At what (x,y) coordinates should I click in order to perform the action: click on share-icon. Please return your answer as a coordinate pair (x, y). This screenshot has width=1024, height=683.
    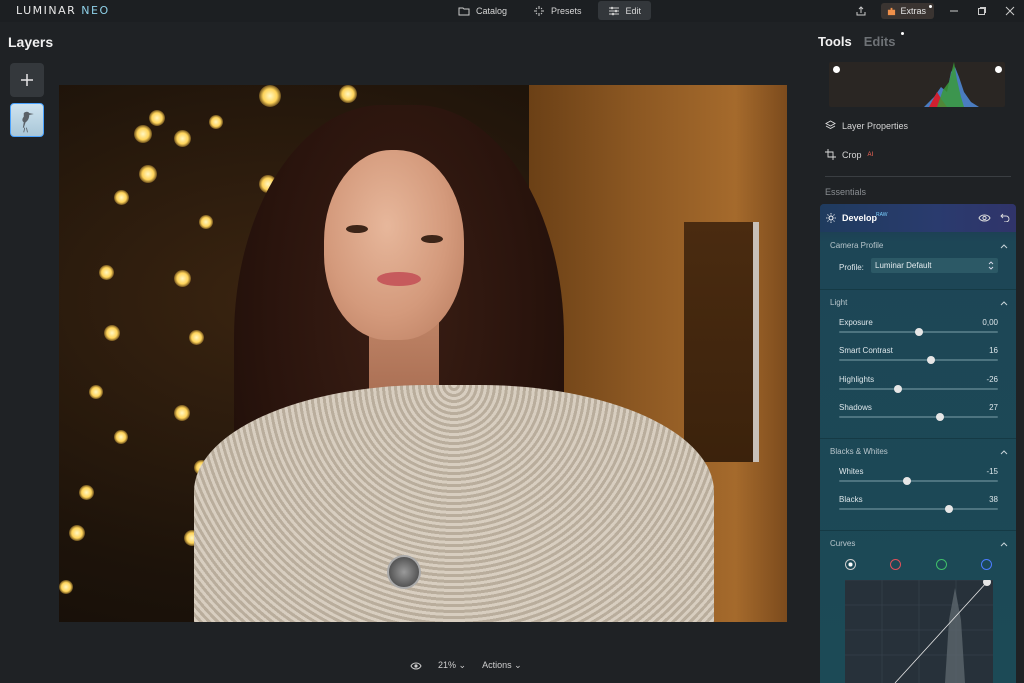
    Looking at the image, I should click on (861, 11).